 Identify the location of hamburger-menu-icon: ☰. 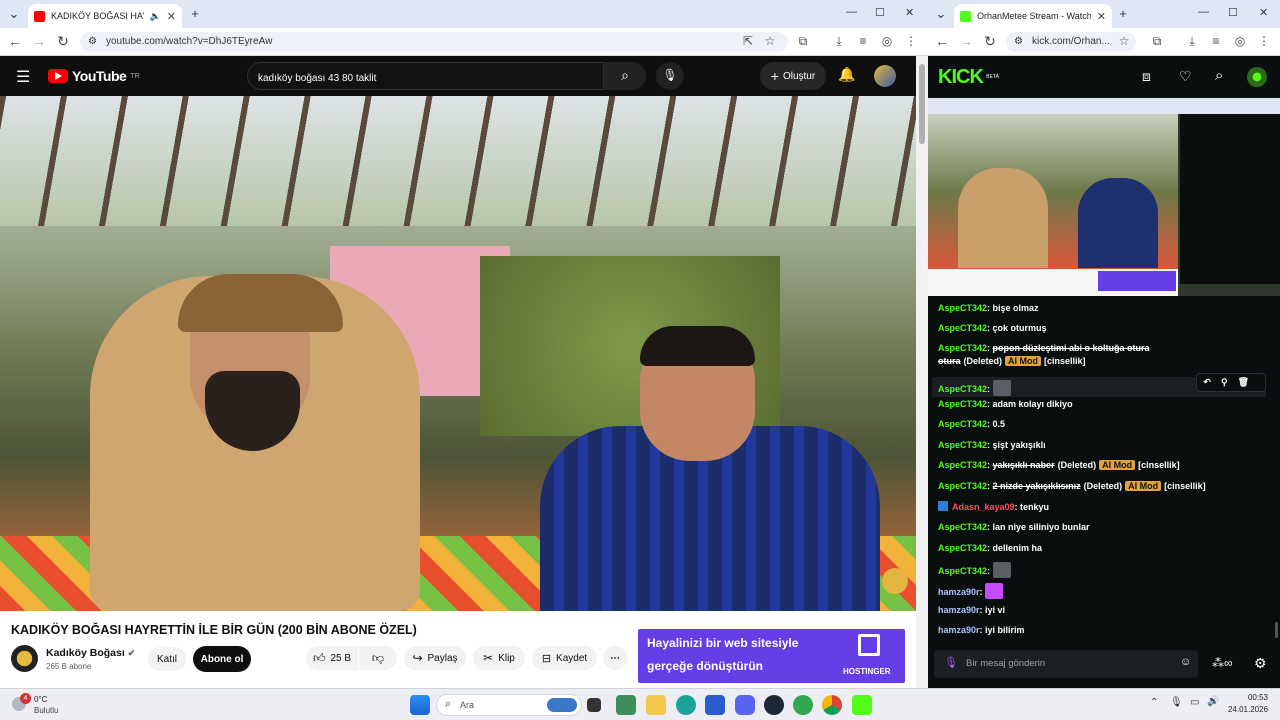
(23, 77).